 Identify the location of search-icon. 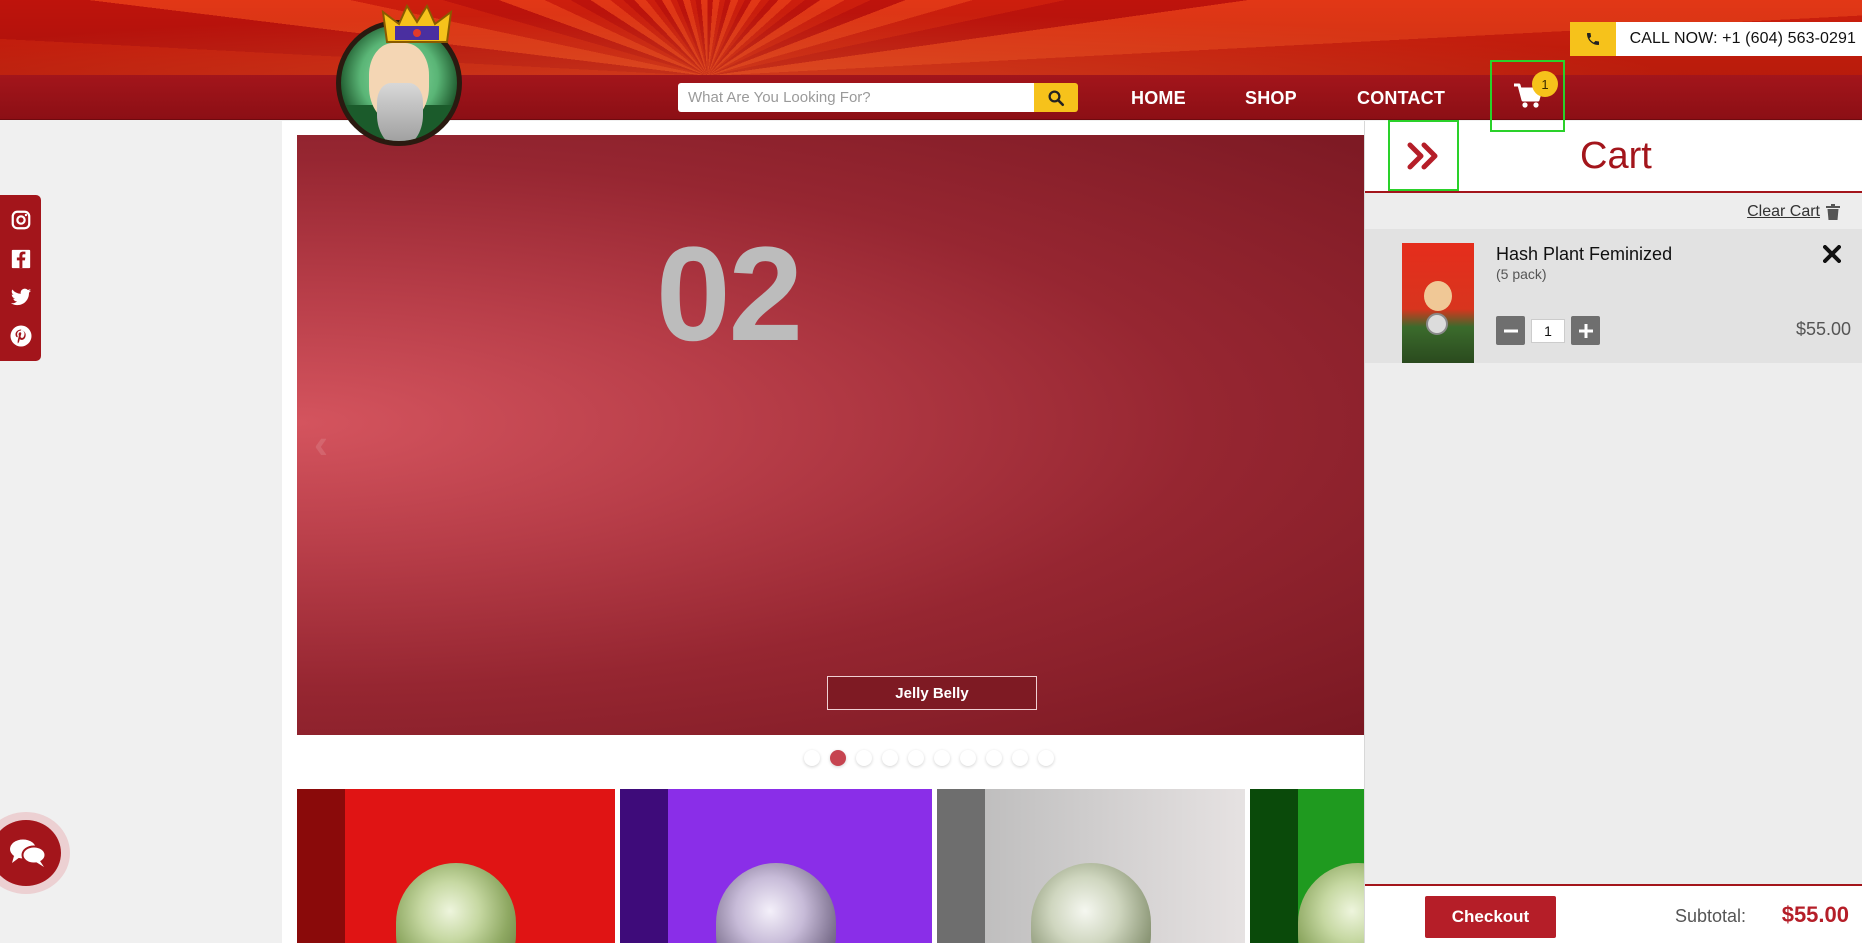
(1056, 98).